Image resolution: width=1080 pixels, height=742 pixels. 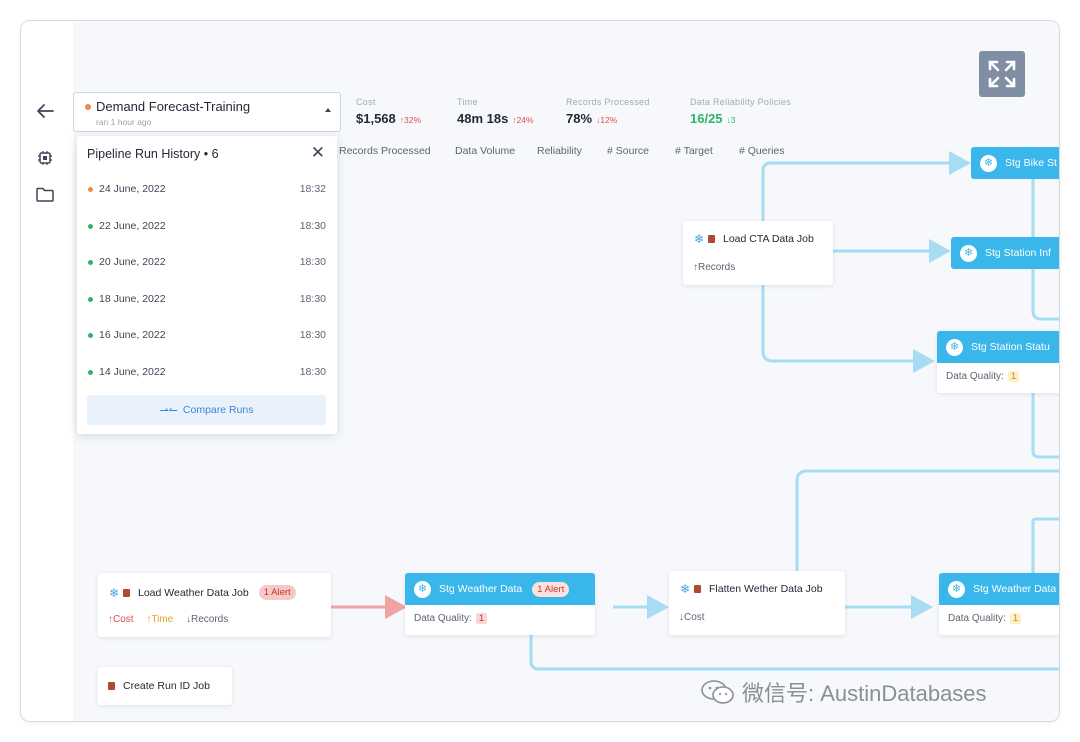 I want to click on run-date: 22 June, 2022, so click(x=132, y=225).